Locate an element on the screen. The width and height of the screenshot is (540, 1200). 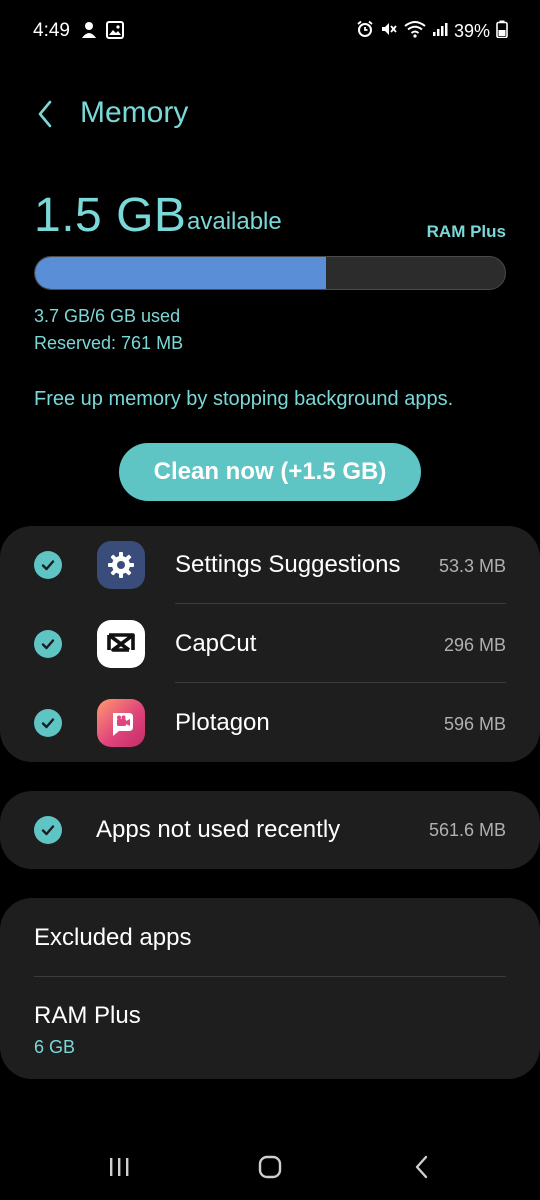
navigation-bar is located at coordinates (270, 1165).